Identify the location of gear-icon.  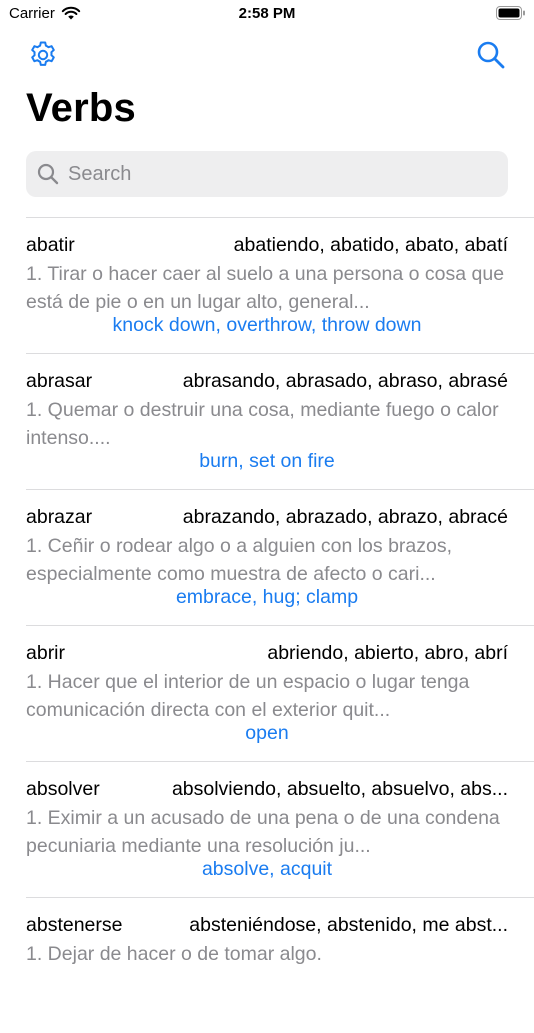
(43, 53).